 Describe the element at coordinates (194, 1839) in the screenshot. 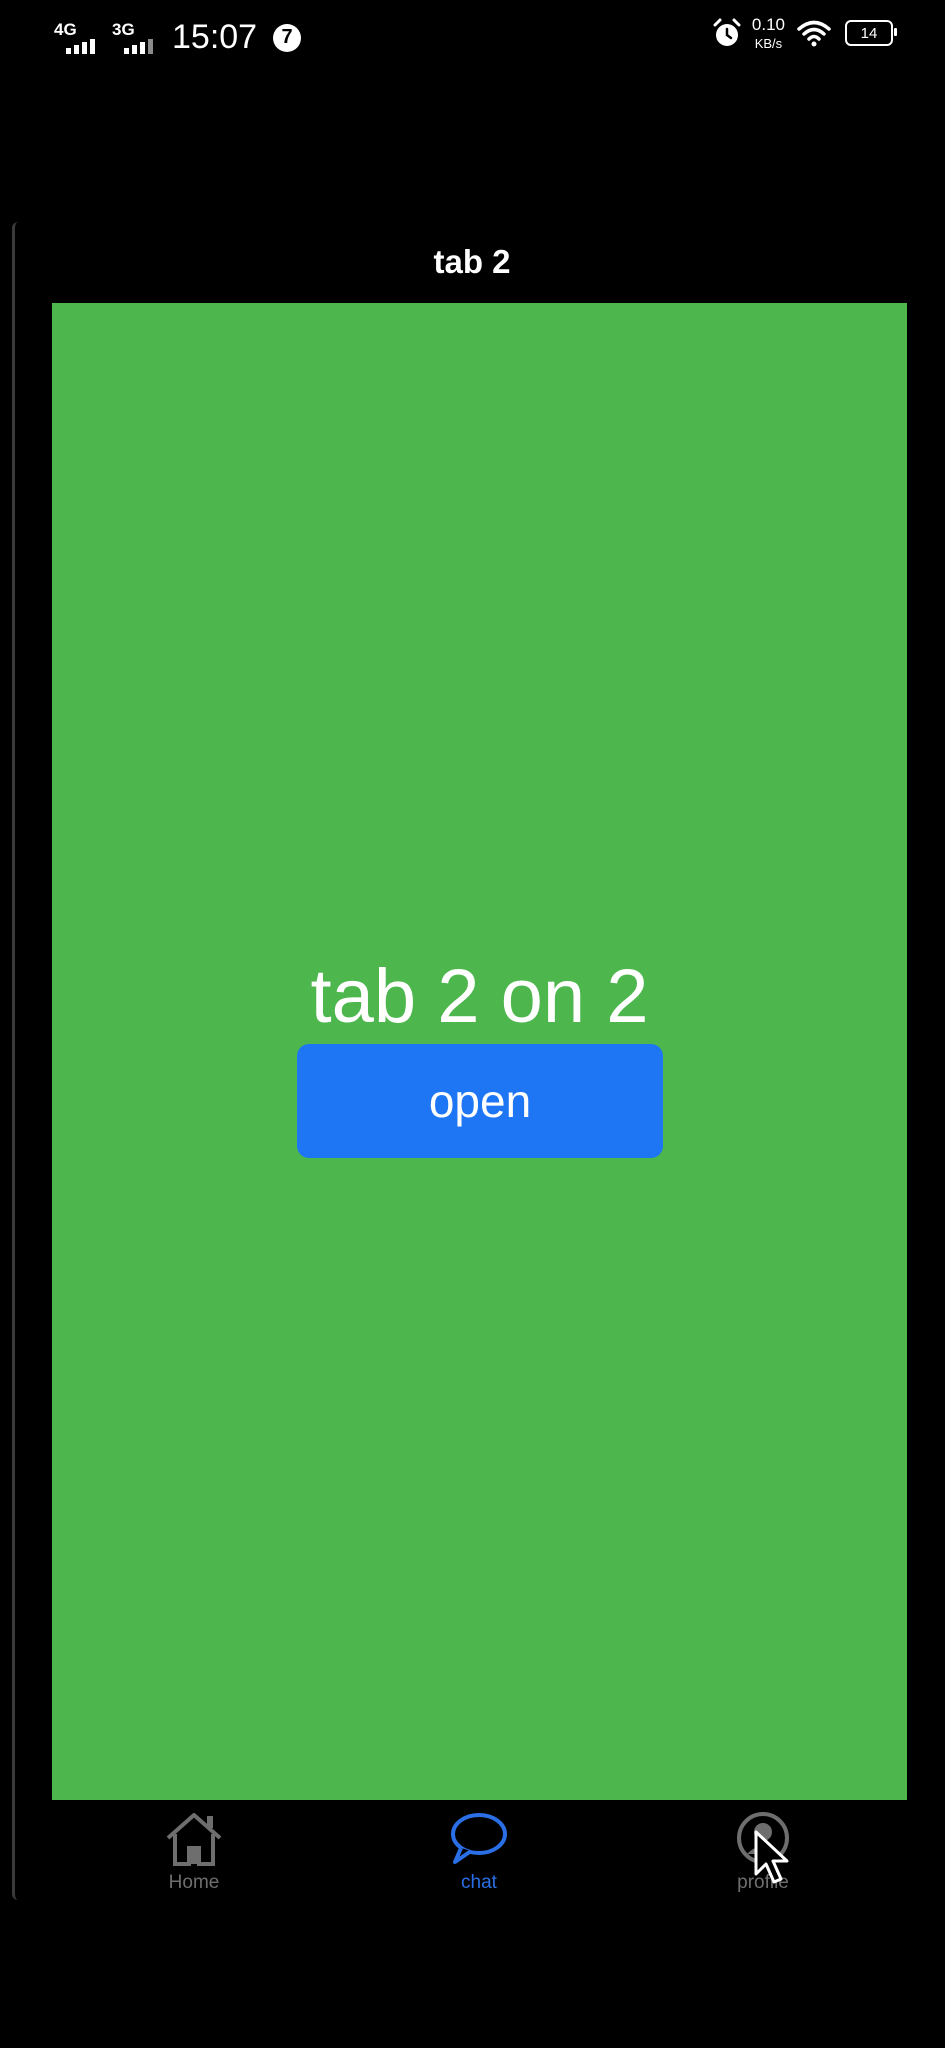

I see `home-icon` at that location.